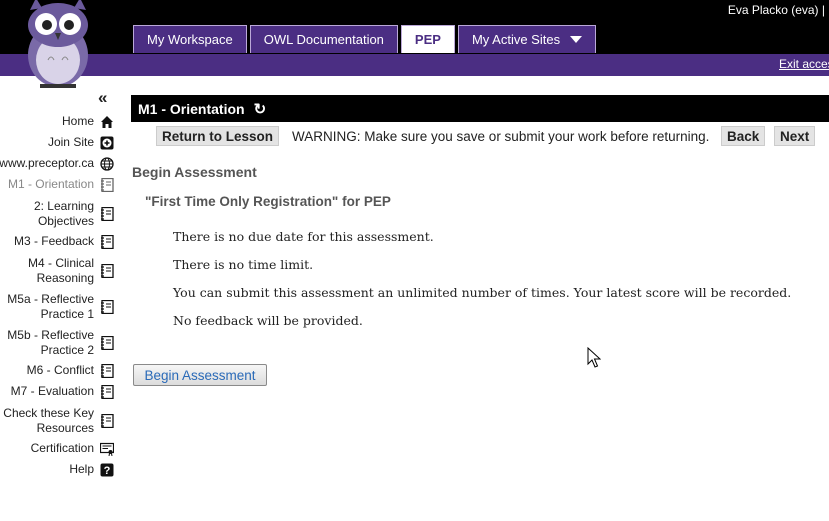 The width and height of the screenshot is (829, 521). I want to click on tab-my-active-sites: My Active Sites, so click(527, 39).